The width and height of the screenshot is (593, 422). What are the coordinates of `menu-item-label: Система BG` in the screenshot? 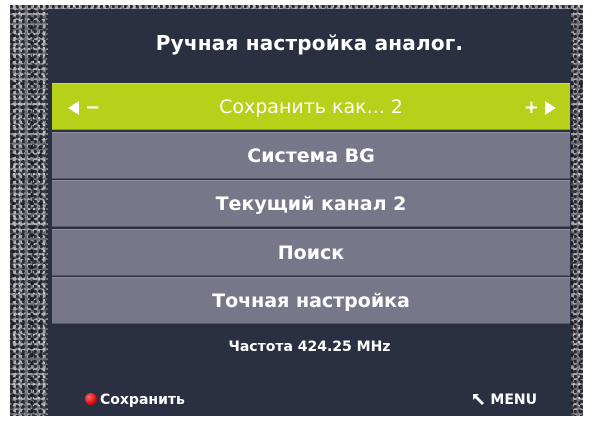 It's located at (311, 155).